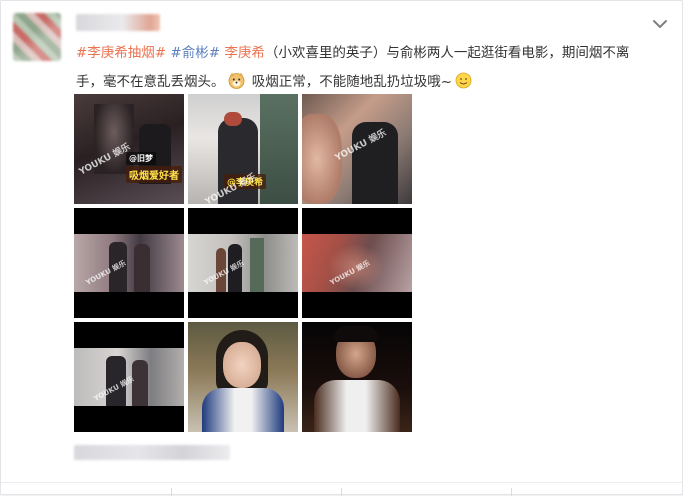 Image resolution: width=683 pixels, height=496 pixels. I want to click on photo-2: @李庚希 YOUKU 娱乐, so click(243, 149).